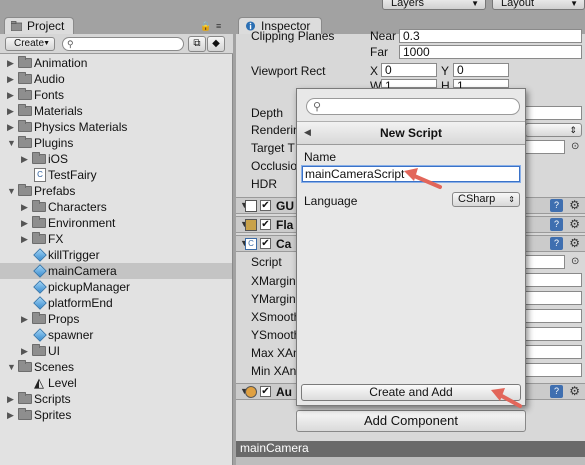  What do you see at coordinates (72, 175) in the screenshot?
I see `tree-item-label: TestFairy` at bounding box center [72, 175].